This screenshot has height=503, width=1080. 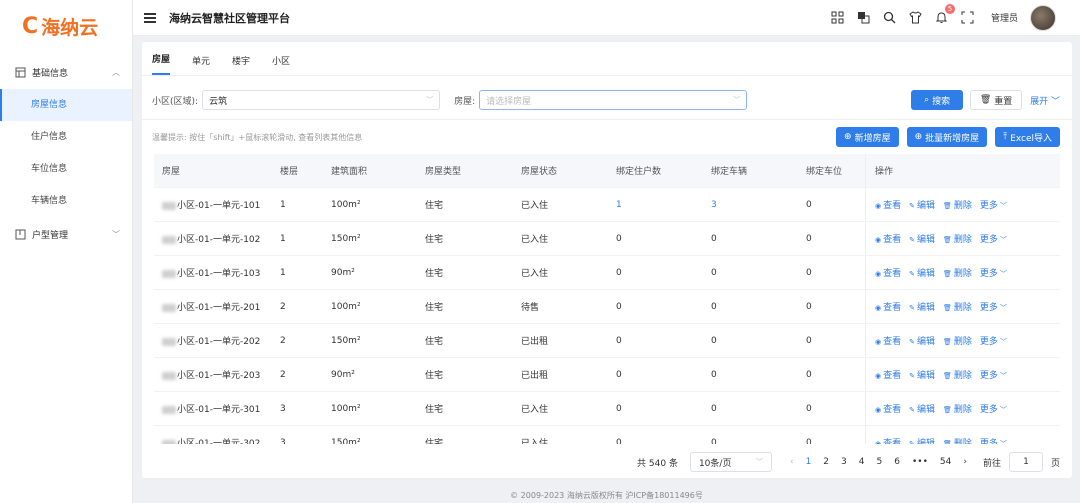 I want to click on tab-community: 小区, so click(x=281, y=64).